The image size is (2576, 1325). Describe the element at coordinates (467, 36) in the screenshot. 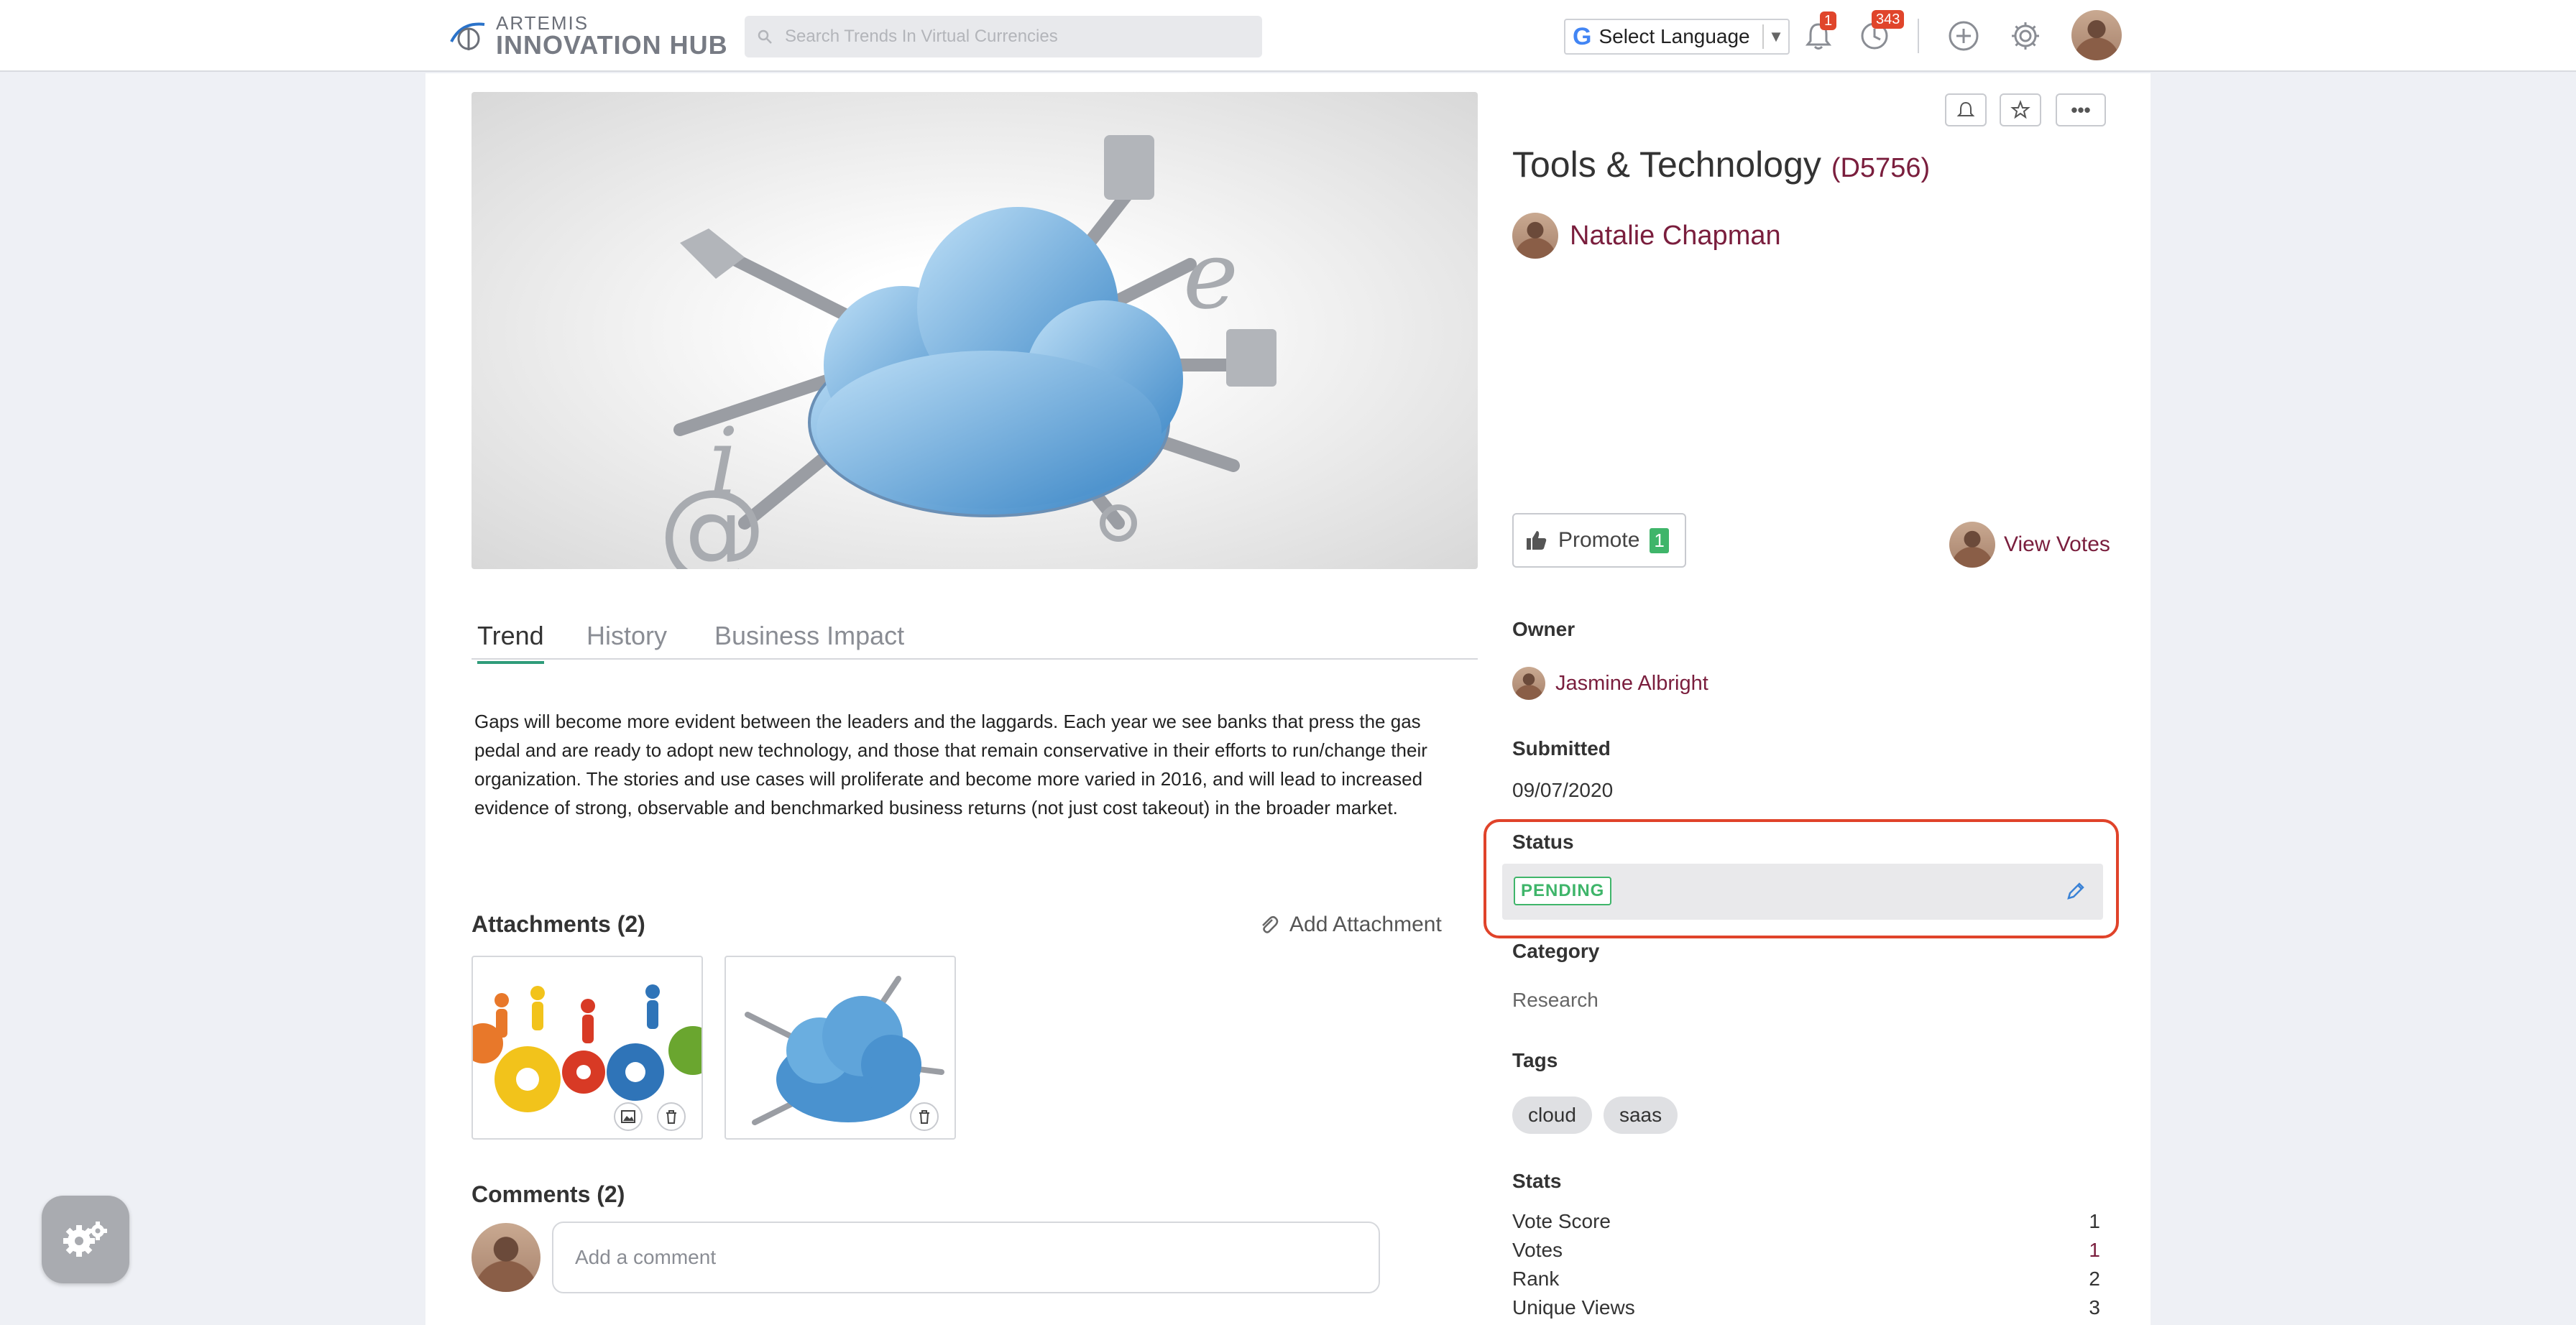

I see `logo-swoosh-icon` at that location.